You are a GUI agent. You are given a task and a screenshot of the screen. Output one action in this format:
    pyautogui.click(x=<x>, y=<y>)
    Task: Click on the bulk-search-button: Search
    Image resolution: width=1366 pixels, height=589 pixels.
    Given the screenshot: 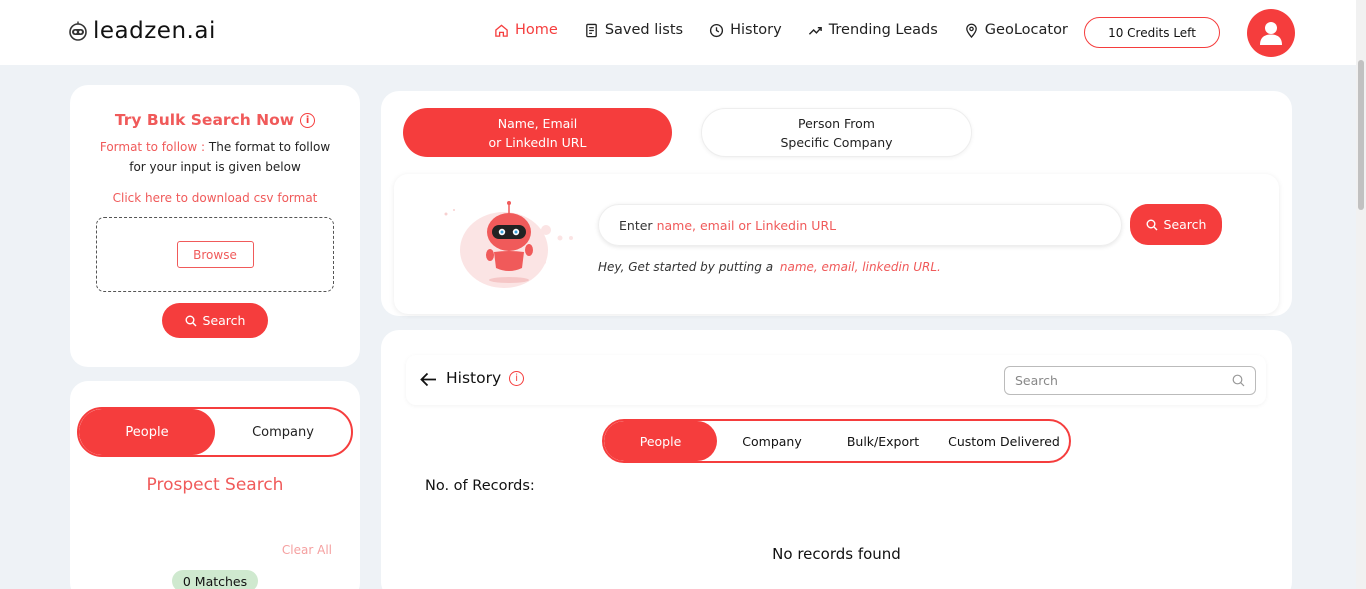 What is the action you would take?
    pyautogui.click(x=215, y=320)
    